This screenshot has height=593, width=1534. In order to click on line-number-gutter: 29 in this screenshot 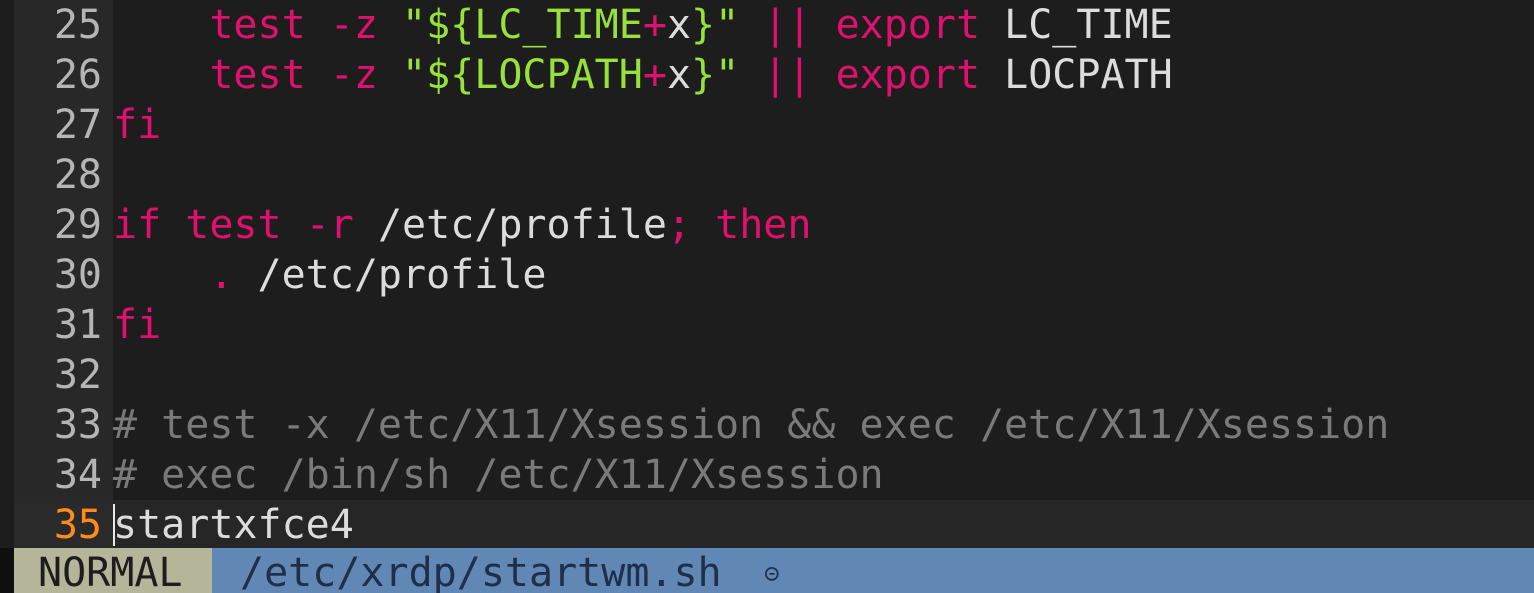, I will do `click(63, 225)`.